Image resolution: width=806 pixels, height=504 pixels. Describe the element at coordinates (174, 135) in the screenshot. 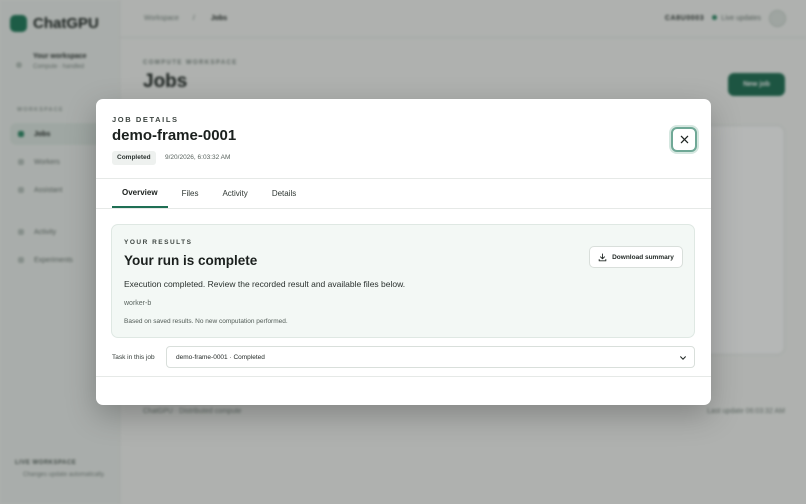

I see `dialog-title: demo-frame-0001` at that location.